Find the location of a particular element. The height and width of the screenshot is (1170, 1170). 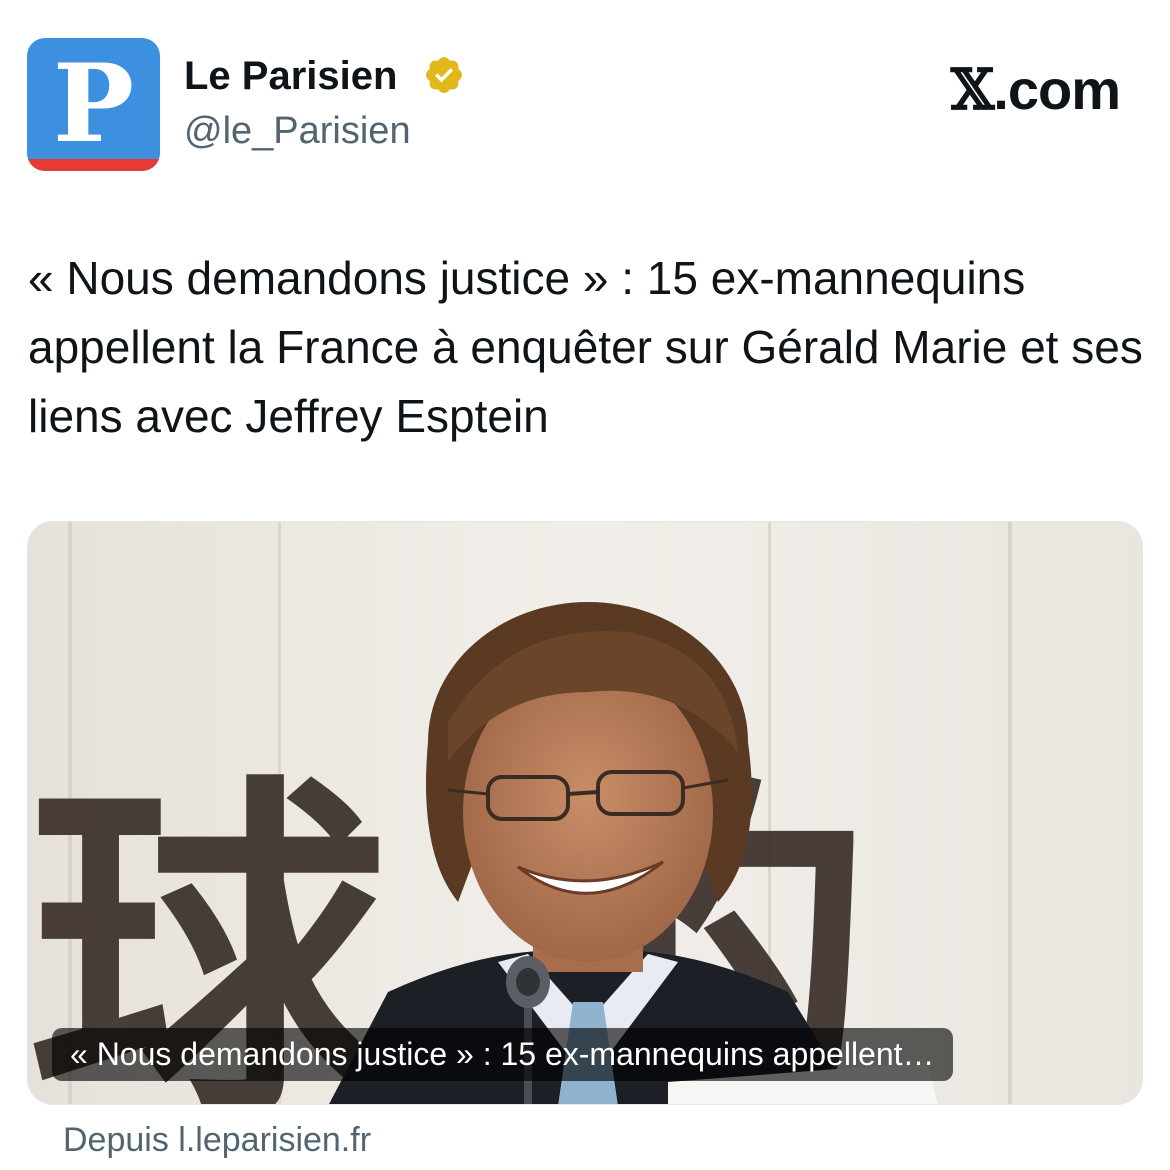

account-avatar: P is located at coordinates (93, 104).